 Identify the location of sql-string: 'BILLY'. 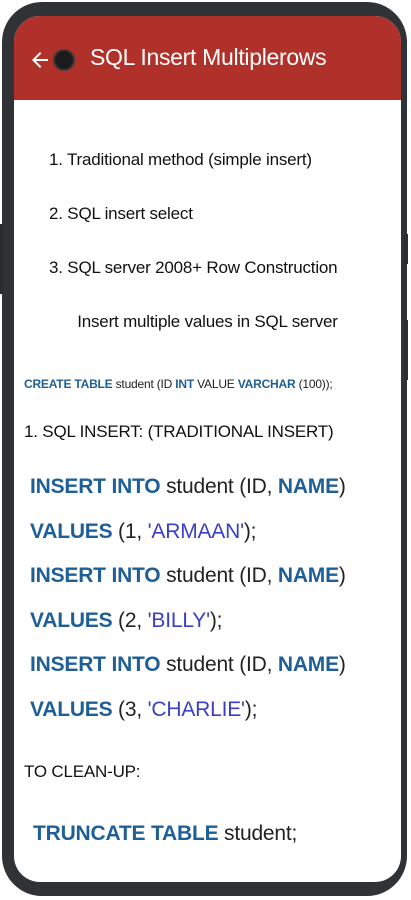
(178, 620).